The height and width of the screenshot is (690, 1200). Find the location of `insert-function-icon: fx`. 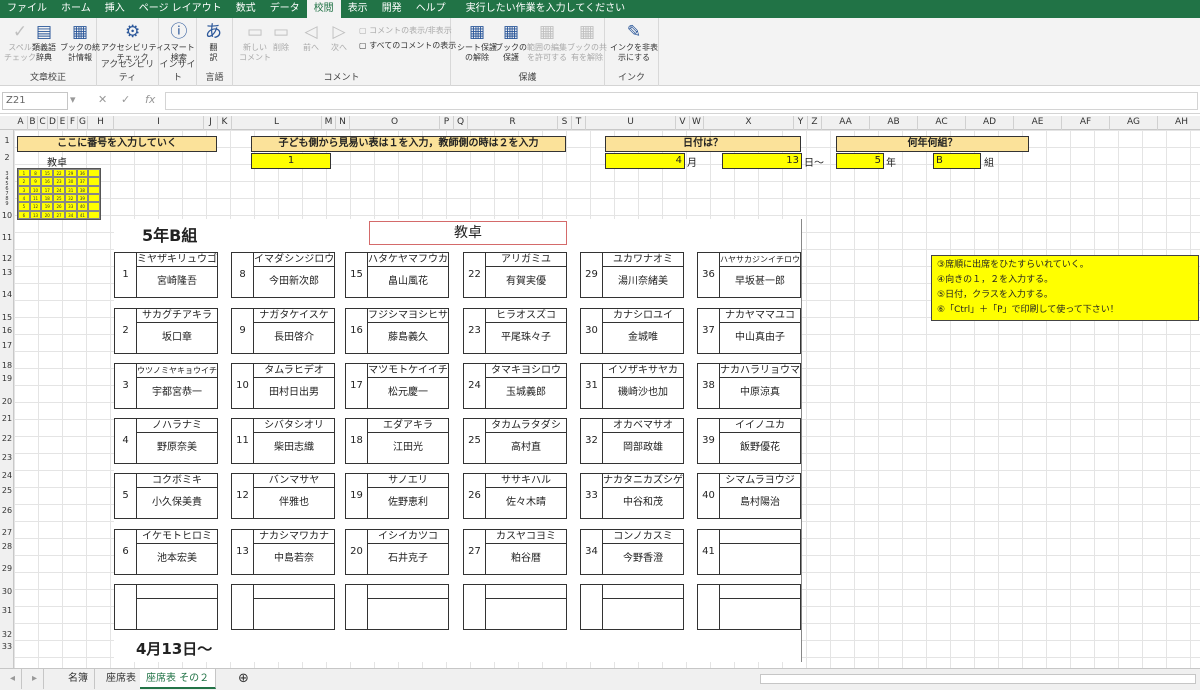

insert-function-icon: fx is located at coordinates (150, 99).